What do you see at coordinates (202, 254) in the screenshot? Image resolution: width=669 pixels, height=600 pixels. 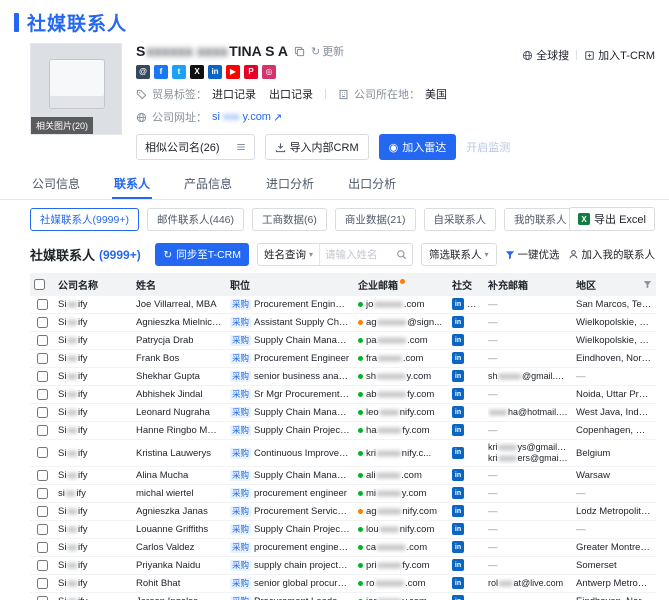 I see `sync-tcrm-button: ↻ 同步至T-CRM` at bounding box center [202, 254].